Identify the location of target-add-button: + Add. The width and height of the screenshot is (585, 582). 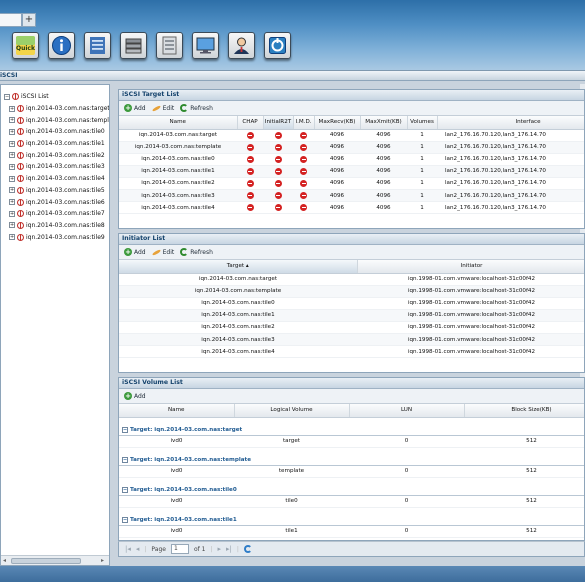
(135, 108).